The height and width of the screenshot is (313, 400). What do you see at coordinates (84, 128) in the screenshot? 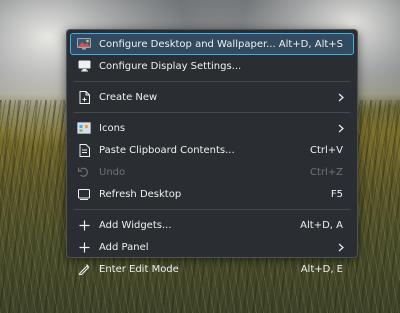
I see `icons-view-icon` at bounding box center [84, 128].